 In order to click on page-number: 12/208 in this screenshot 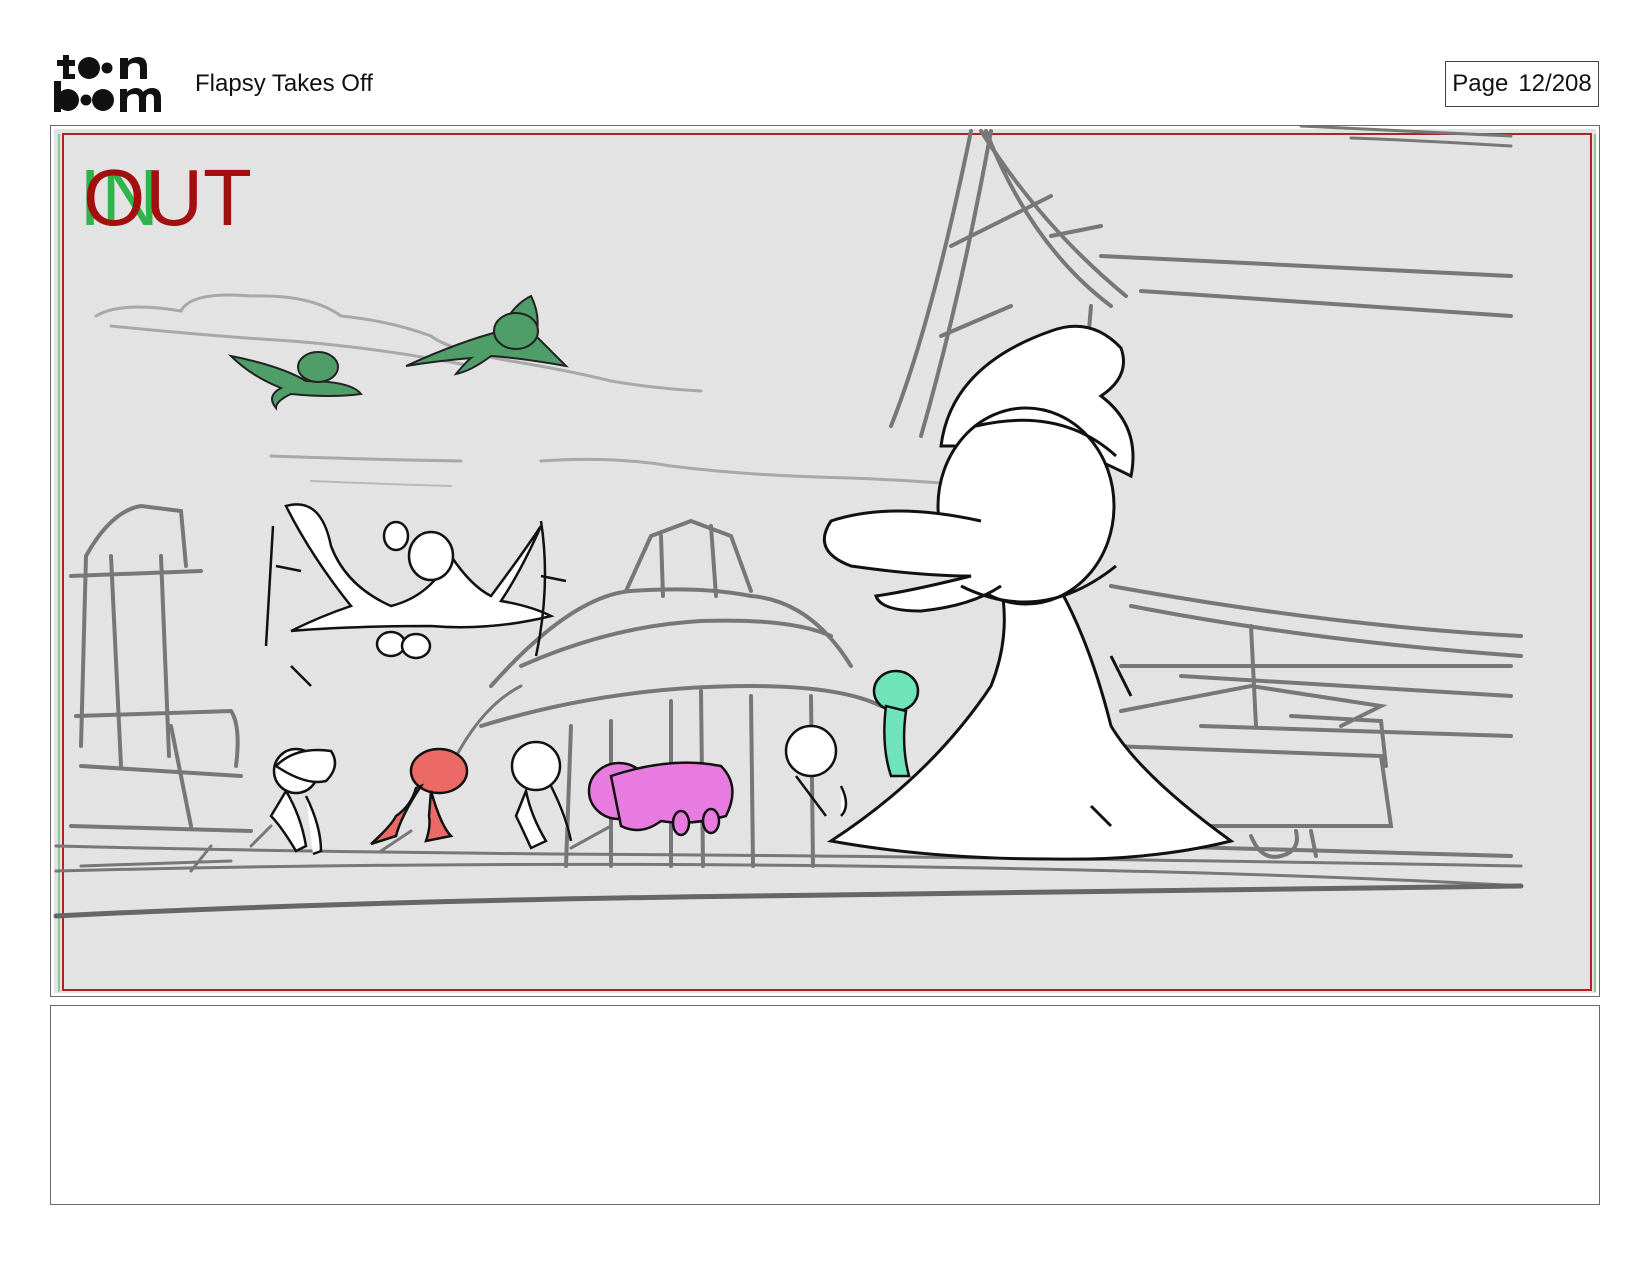, I will do `click(1555, 83)`.